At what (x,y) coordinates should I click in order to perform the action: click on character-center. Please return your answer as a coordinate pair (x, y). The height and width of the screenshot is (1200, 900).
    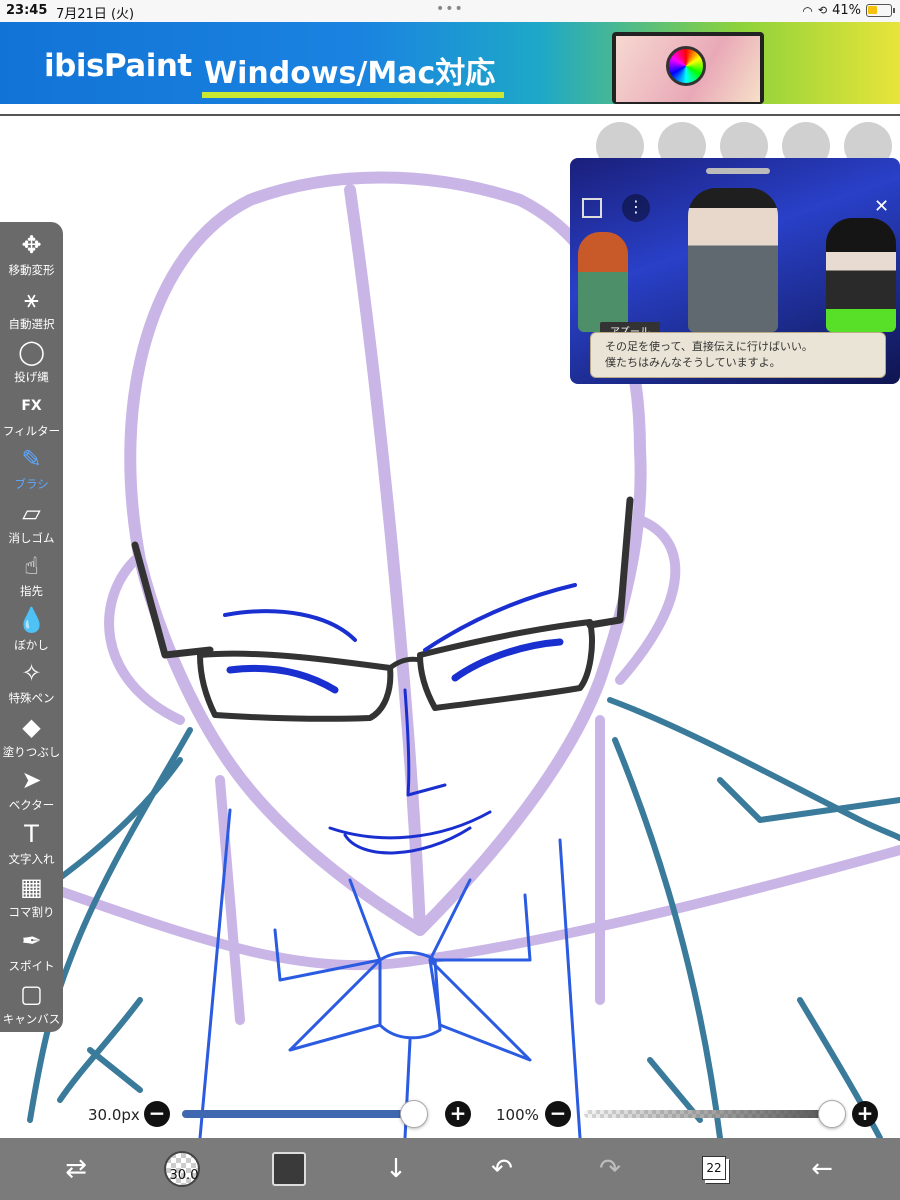
    Looking at the image, I should click on (733, 260).